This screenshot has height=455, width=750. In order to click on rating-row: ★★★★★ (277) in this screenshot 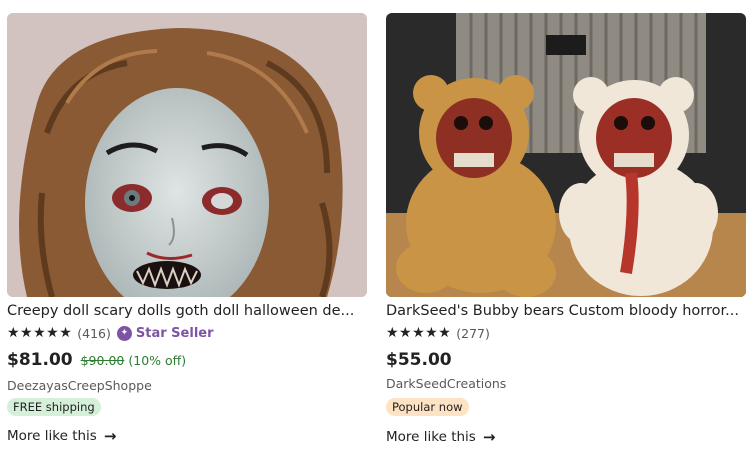, I will do `click(438, 333)`.